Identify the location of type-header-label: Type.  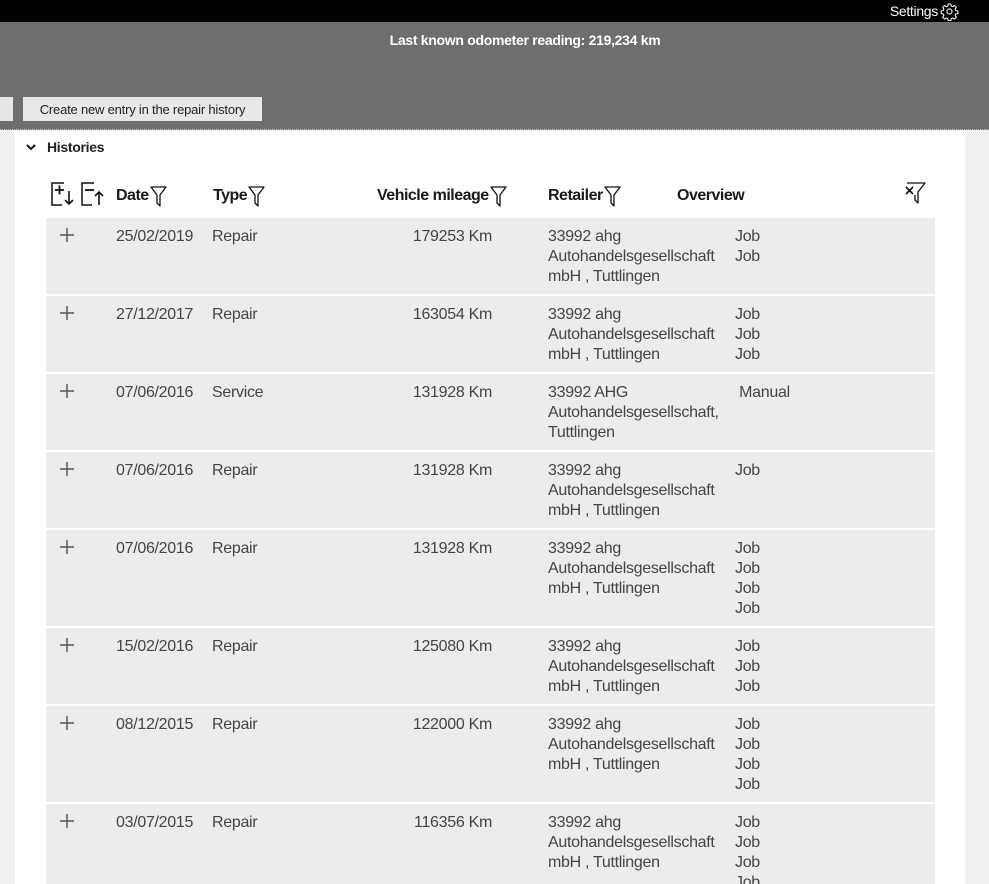
(230, 195).